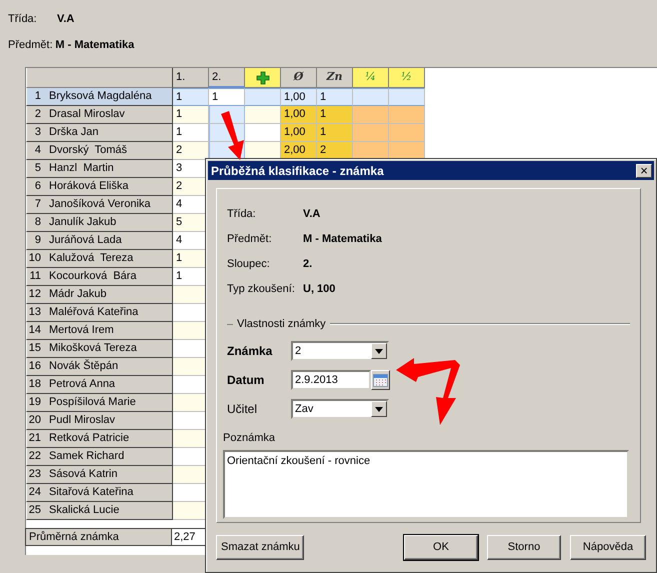 This screenshot has height=573, width=657. I want to click on subject-value: M - Matematika, so click(94, 45).